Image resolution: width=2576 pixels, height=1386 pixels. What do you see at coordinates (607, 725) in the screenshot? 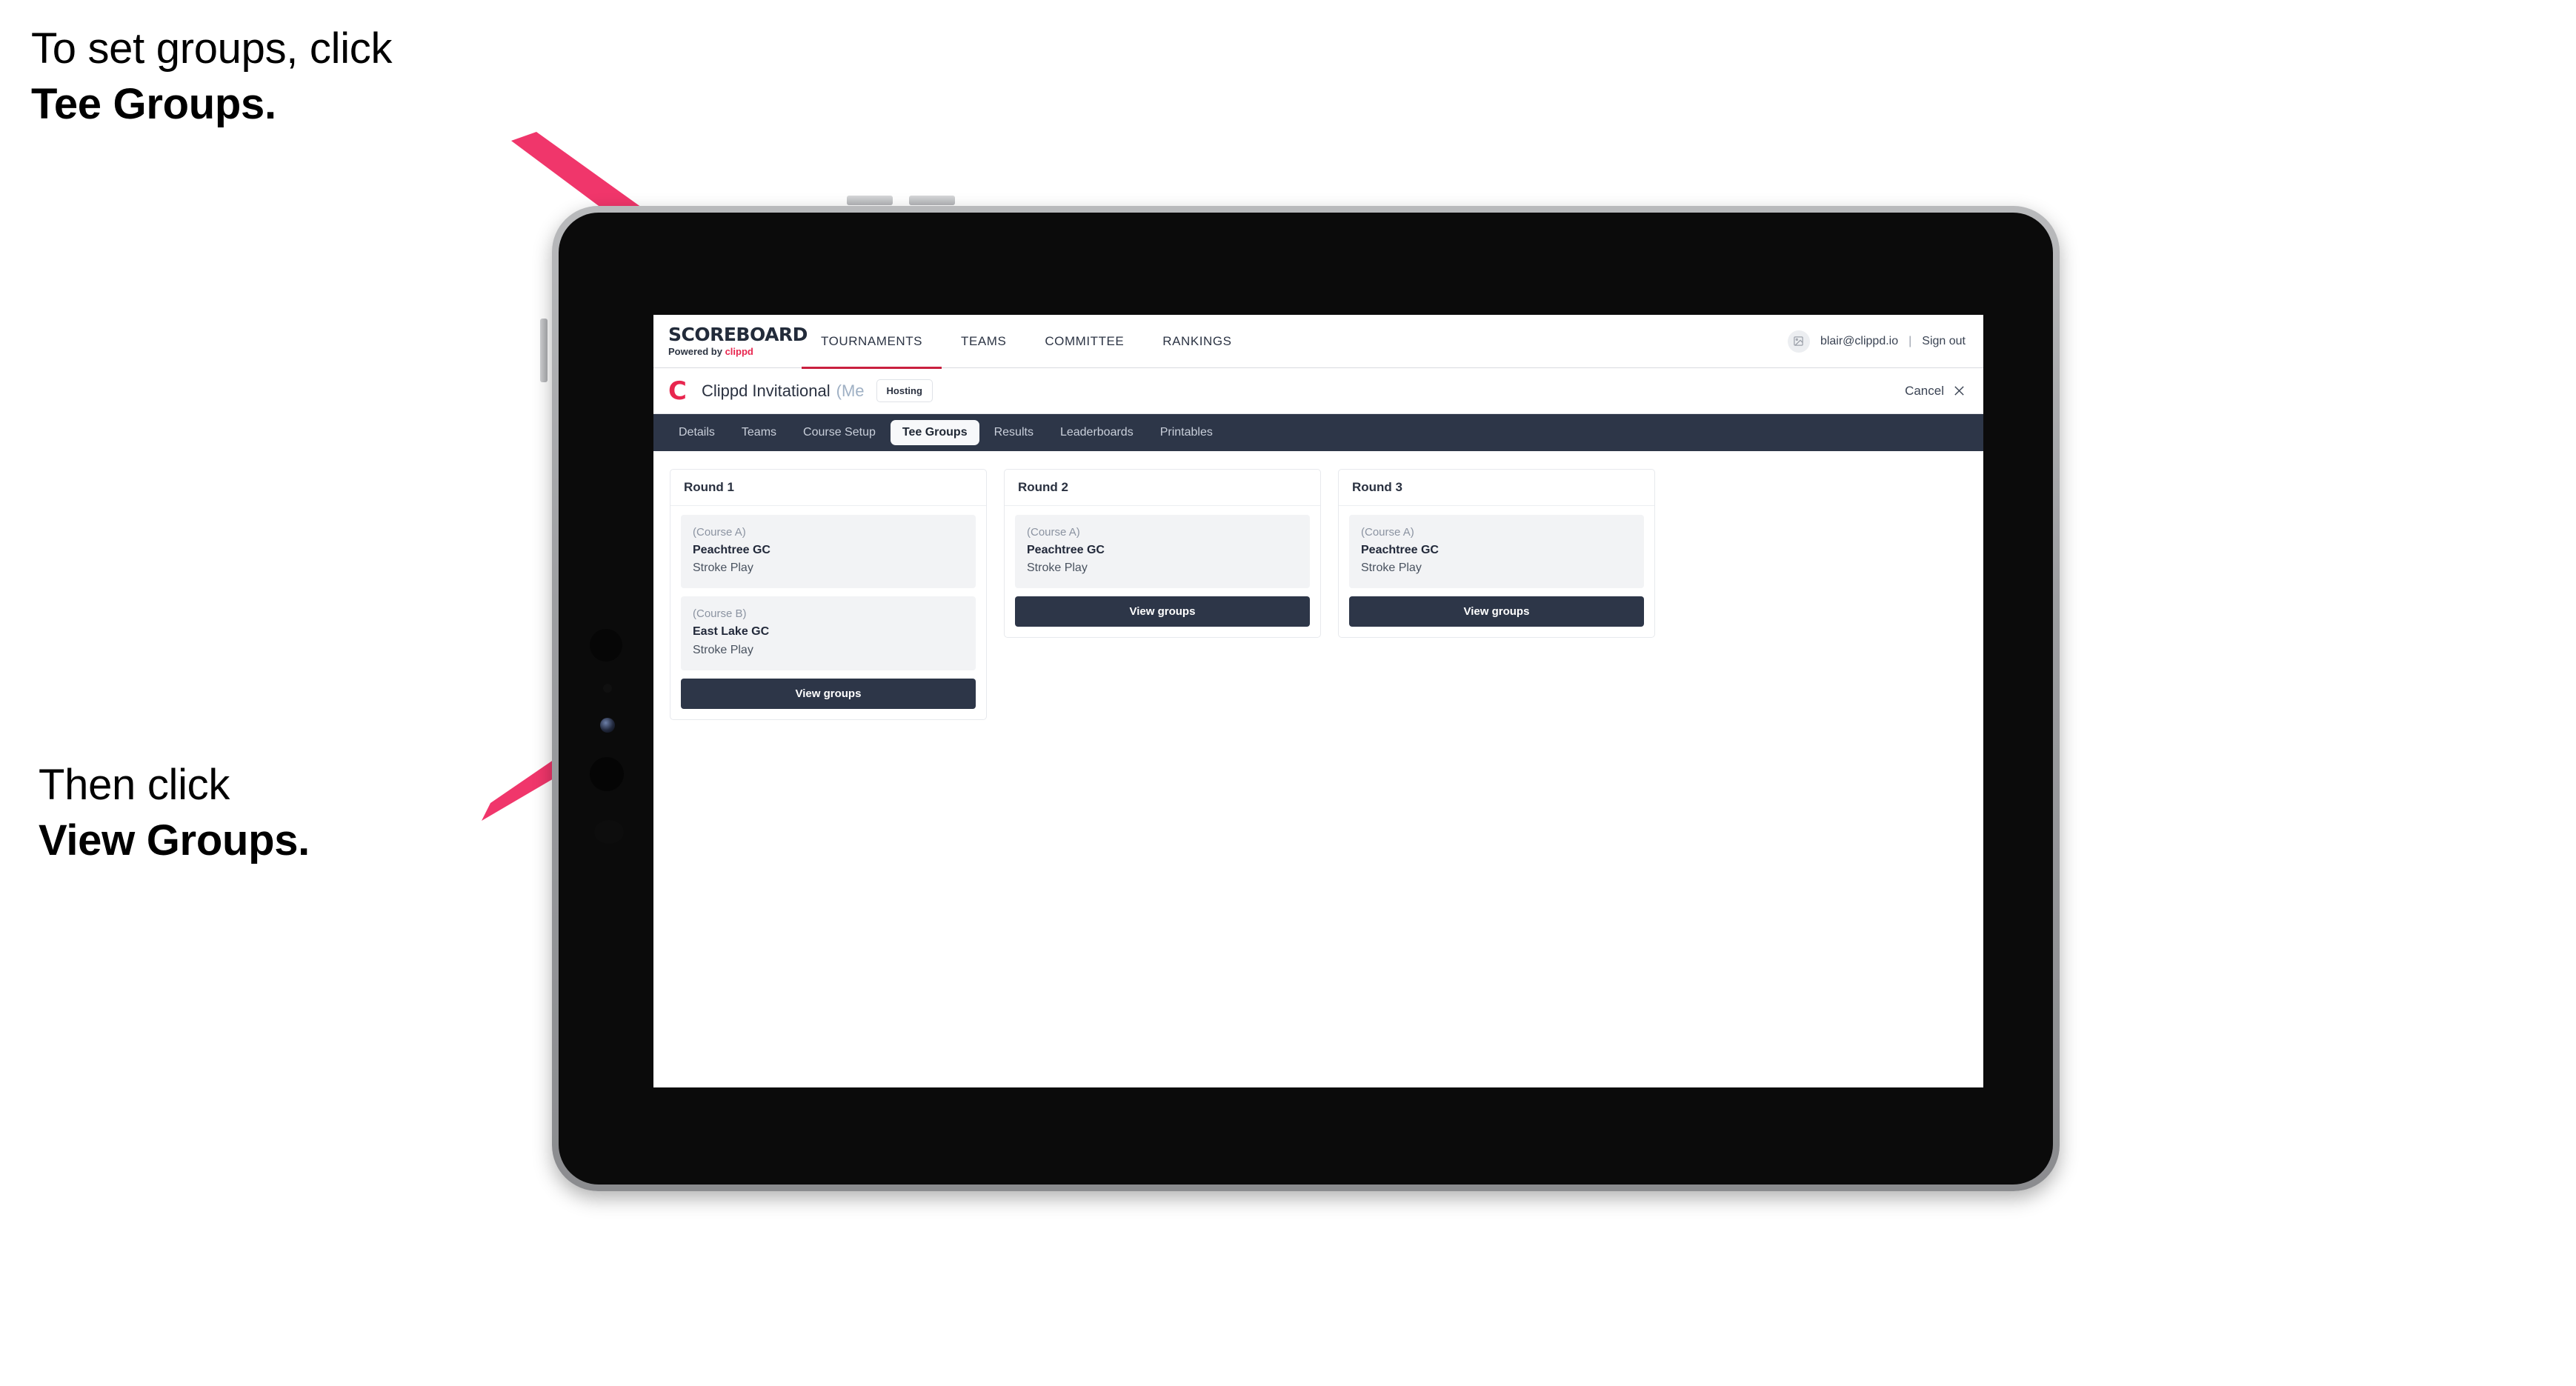
I see `camera-lens-icon` at bounding box center [607, 725].